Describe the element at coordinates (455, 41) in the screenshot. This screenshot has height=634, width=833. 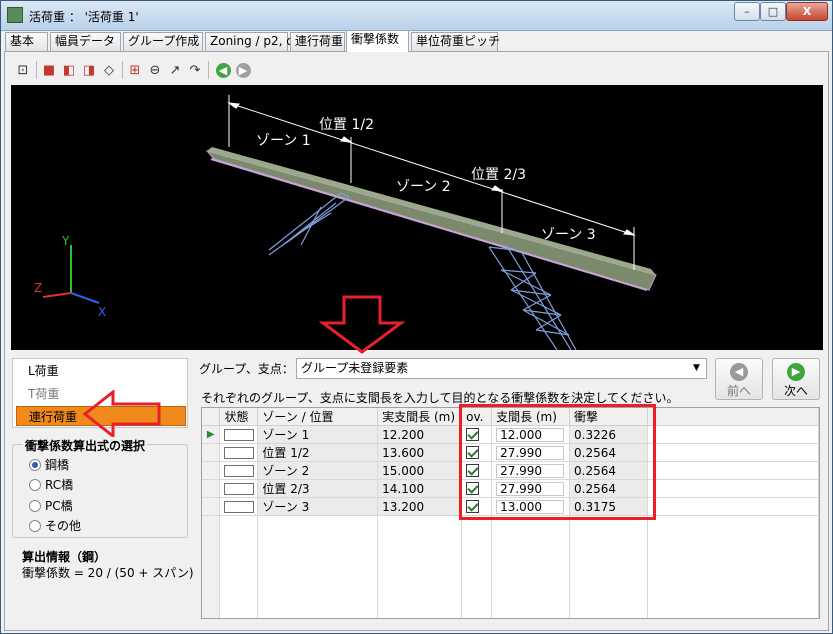
I see `tab-unit-load-pitch: 単位荷重ピッチ` at that location.